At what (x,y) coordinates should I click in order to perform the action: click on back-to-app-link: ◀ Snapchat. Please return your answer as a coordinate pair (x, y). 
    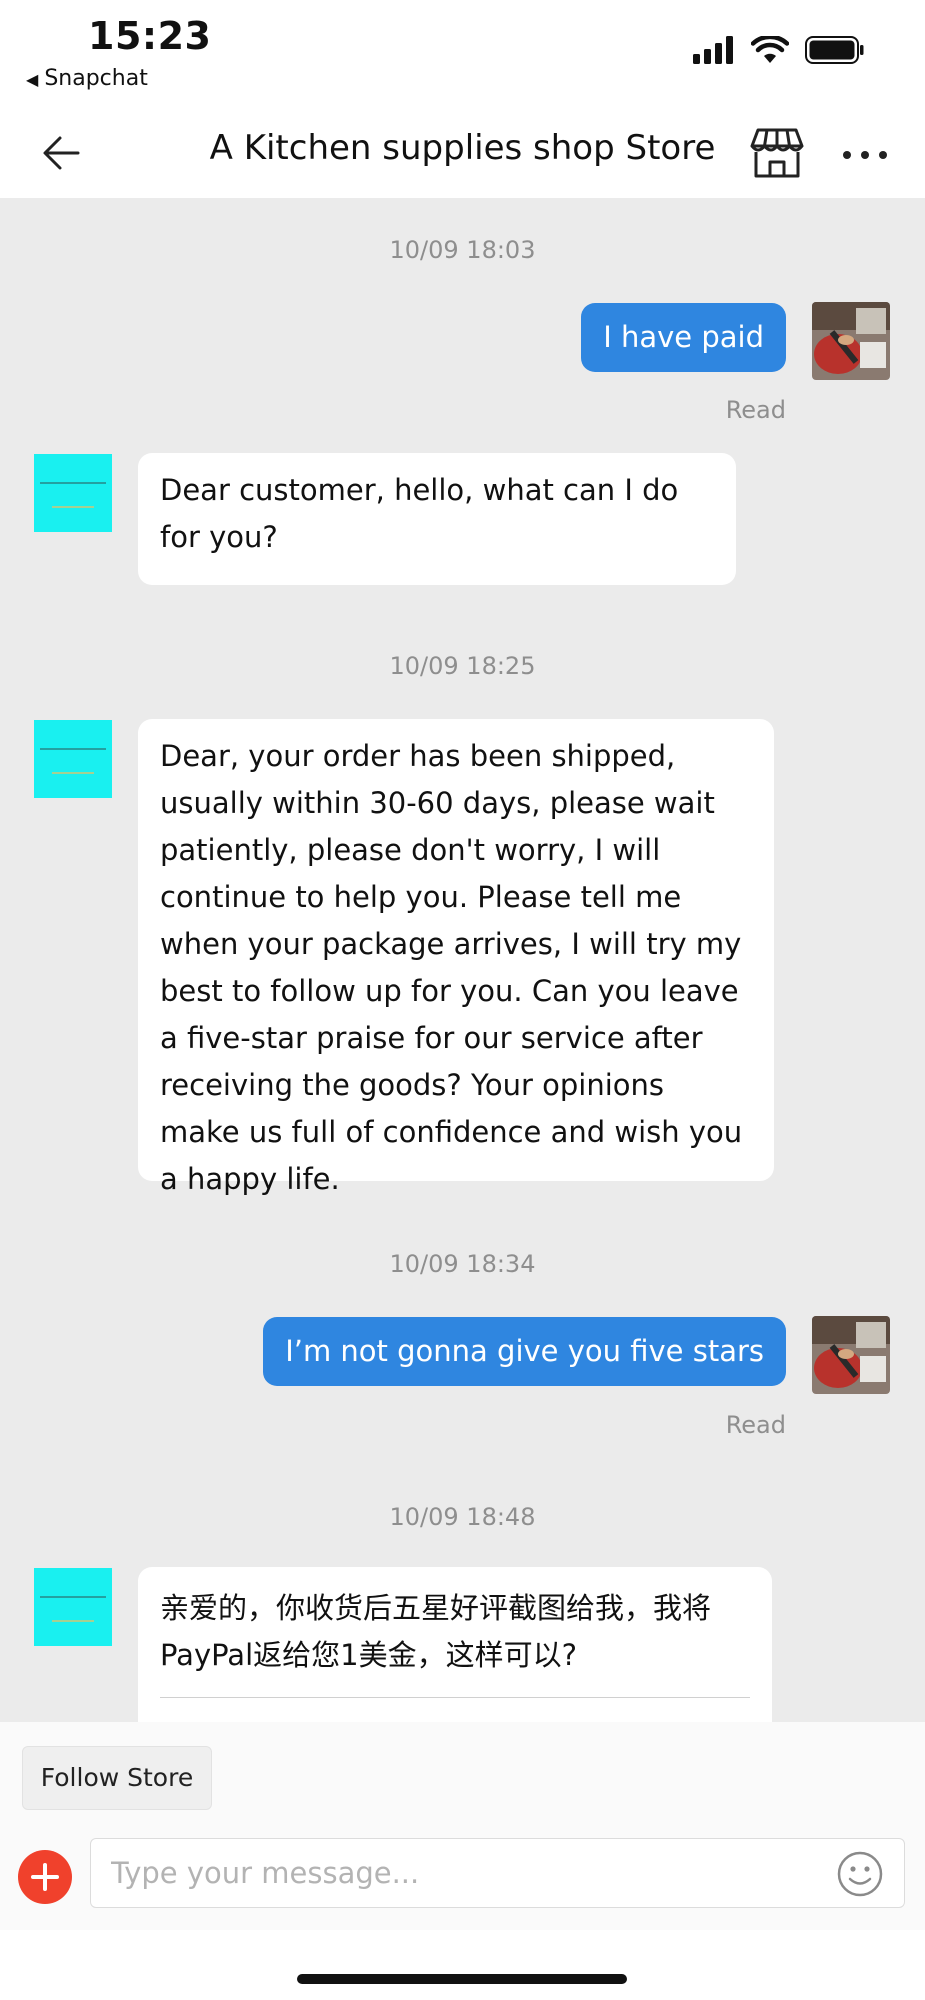
    Looking at the image, I should click on (87, 78).